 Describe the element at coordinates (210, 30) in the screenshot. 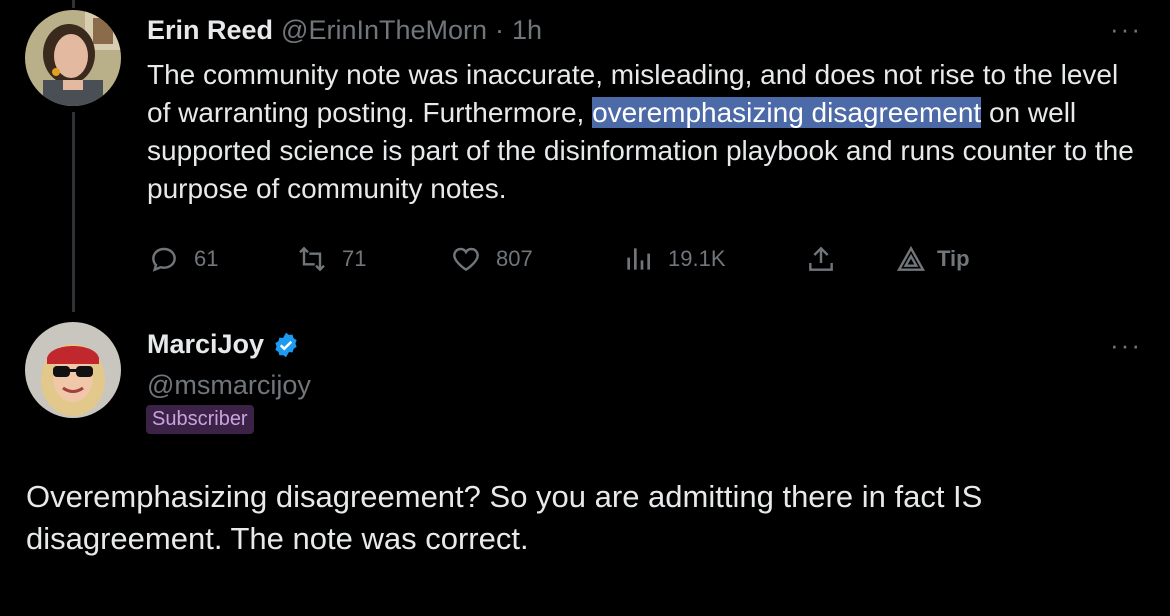

I see `author-name: Erin Reed` at that location.